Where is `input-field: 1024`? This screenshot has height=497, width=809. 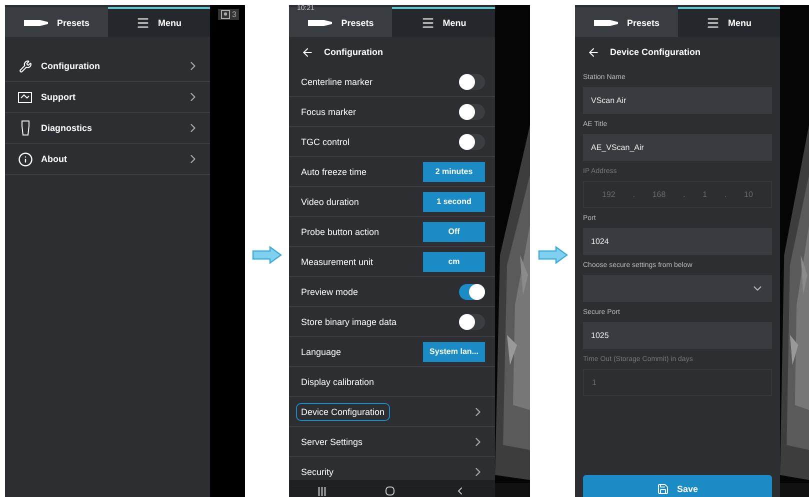
input-field: 1024 is located at coordinates (677, 241).